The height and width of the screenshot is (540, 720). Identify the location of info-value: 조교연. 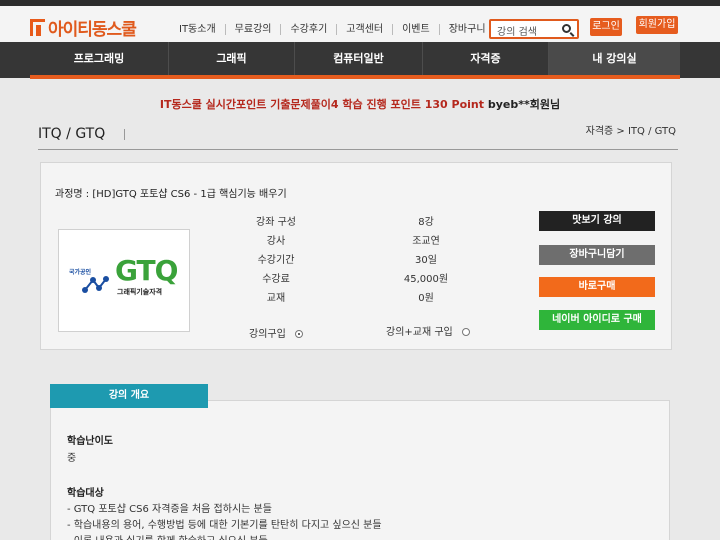
(426, 241).